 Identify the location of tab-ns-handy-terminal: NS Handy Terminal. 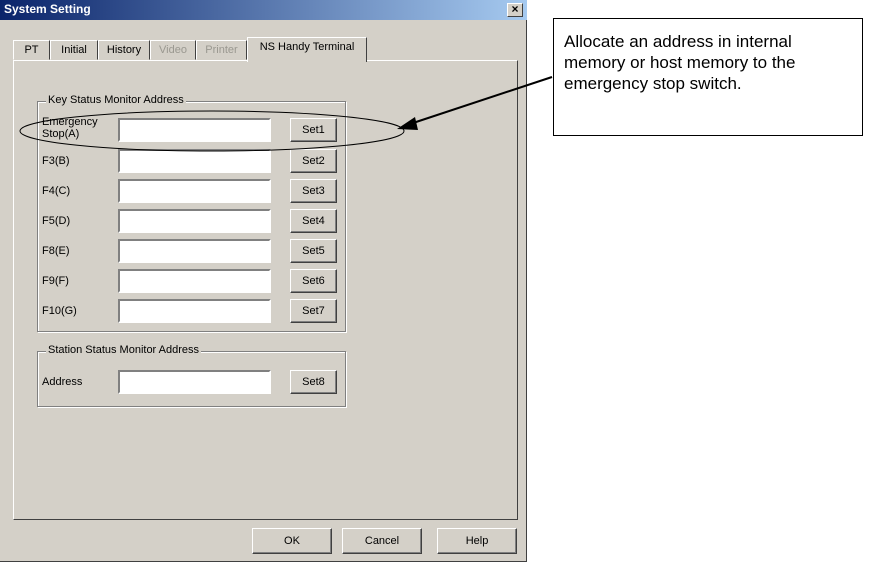
(307, 49).